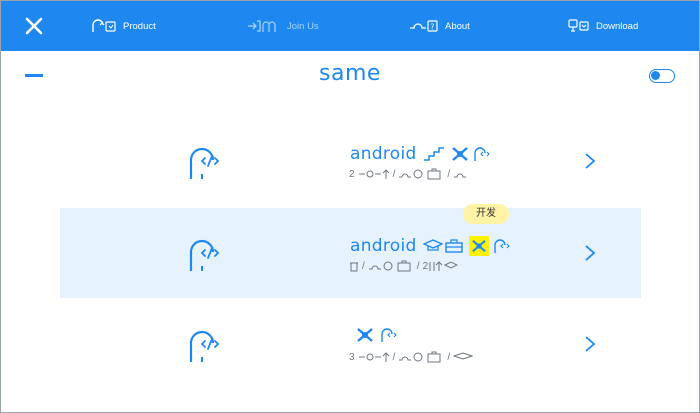 This screenshot has height=413, width=700. What do you see at coordinates (655, 75) in the screenshot?
I see `toggle-knob` at bounding box center [655, 75].